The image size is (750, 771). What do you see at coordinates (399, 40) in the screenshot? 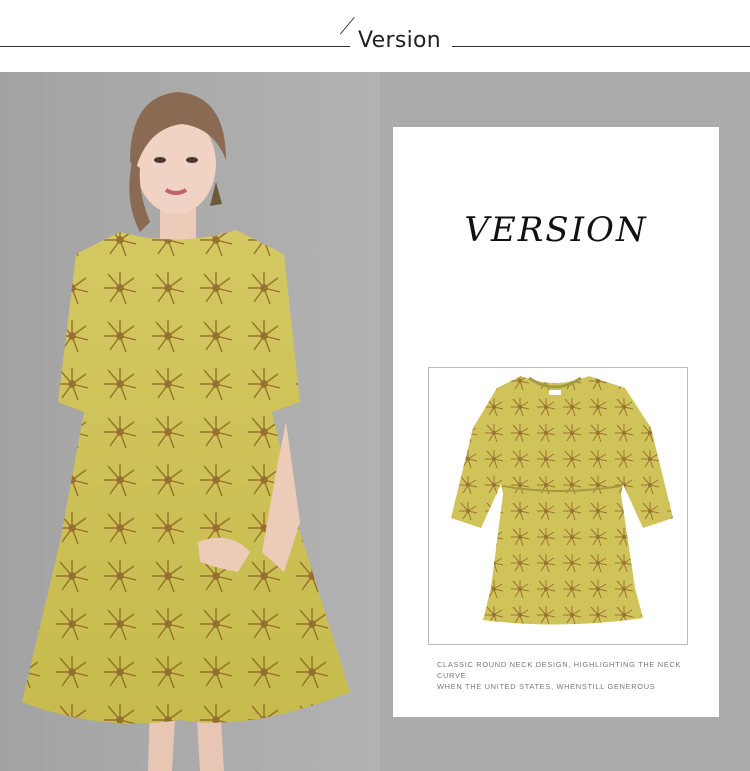
I see `section-title: Version` at bounding box center [399, 40].